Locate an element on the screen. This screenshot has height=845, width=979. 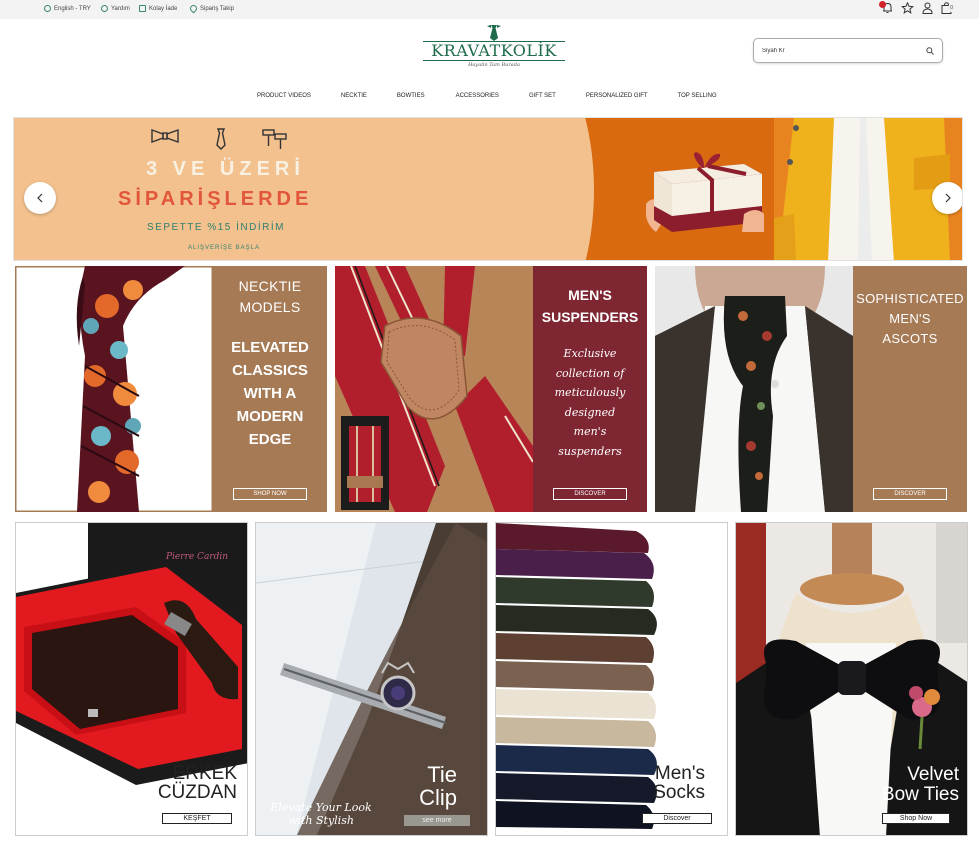
hero-product-icons is located at coordinates (219, 139).